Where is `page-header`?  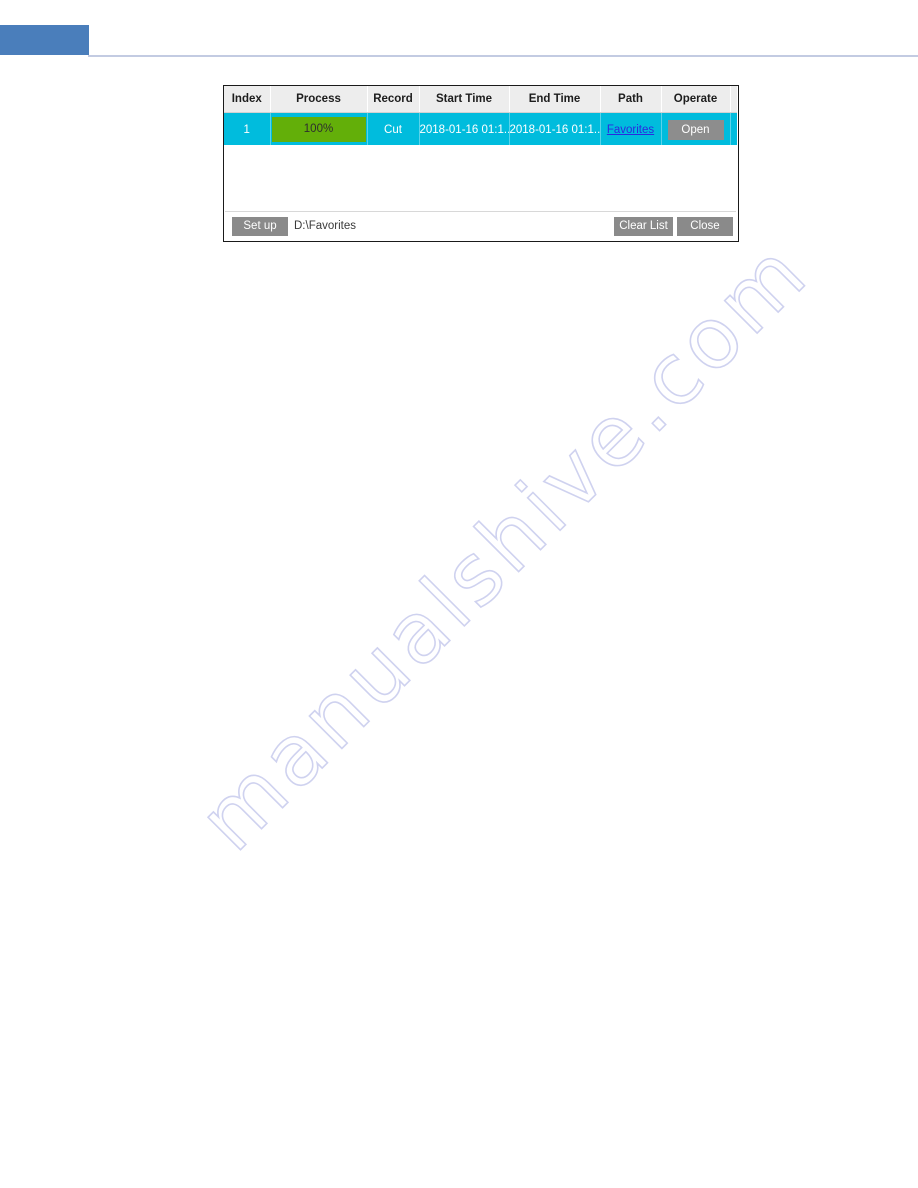
page-header is located at coordinates (459, 29).